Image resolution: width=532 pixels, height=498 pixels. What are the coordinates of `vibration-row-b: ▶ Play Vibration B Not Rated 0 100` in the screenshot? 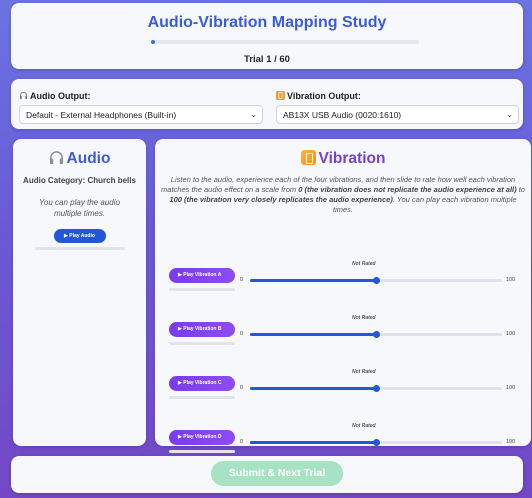 It's located at (346, 335).